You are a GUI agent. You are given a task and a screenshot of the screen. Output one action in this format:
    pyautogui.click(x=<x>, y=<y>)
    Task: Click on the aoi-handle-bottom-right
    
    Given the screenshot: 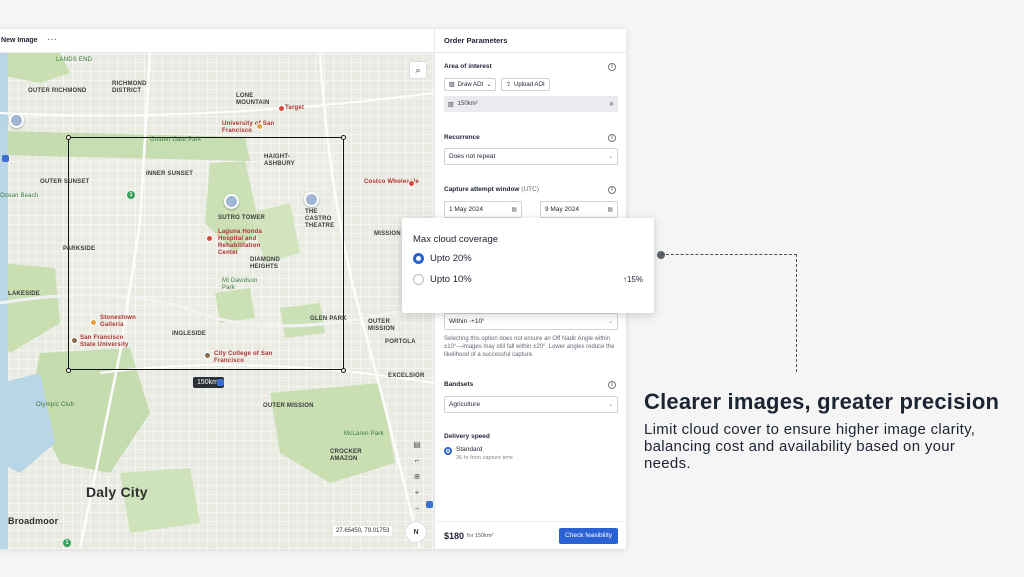 What is the action you would take?
    pyautogui.click(x=343, y=370)
    